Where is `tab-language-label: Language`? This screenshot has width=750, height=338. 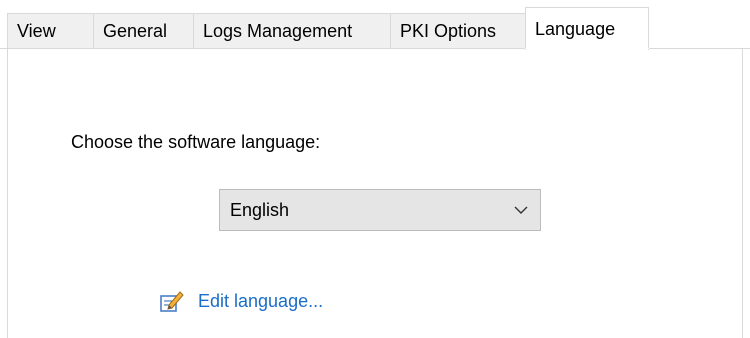
tab-language-label: Language is located at coordinates (575, 29).